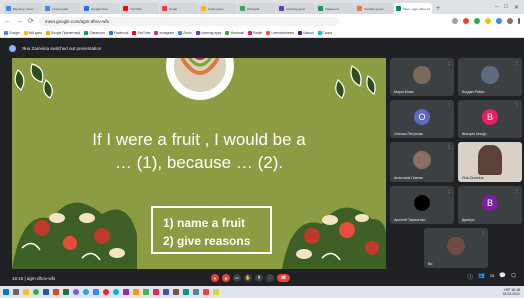 The width and height of the screenshot is (524, 298). What do you see at coordinates (335, 8) in the screenshot?
I see `browser-tab: Classroom` at bounding box center [335, 8].